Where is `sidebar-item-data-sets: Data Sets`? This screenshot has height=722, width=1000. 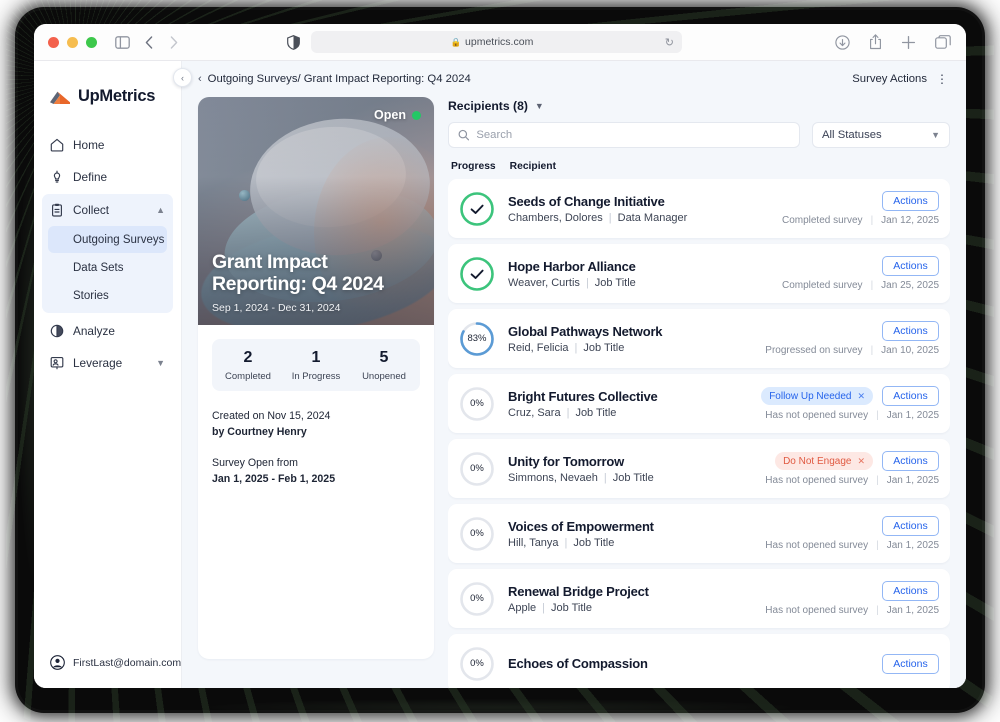
sidebar-item-data-sets: Data Sets is located at coordinates (107, 267).